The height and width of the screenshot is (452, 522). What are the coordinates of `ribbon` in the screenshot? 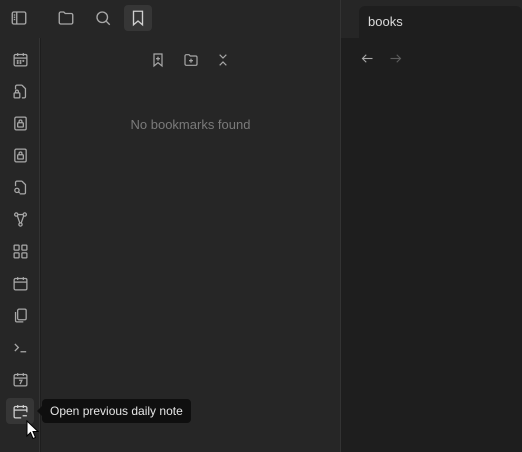 It's located at (20, 245).